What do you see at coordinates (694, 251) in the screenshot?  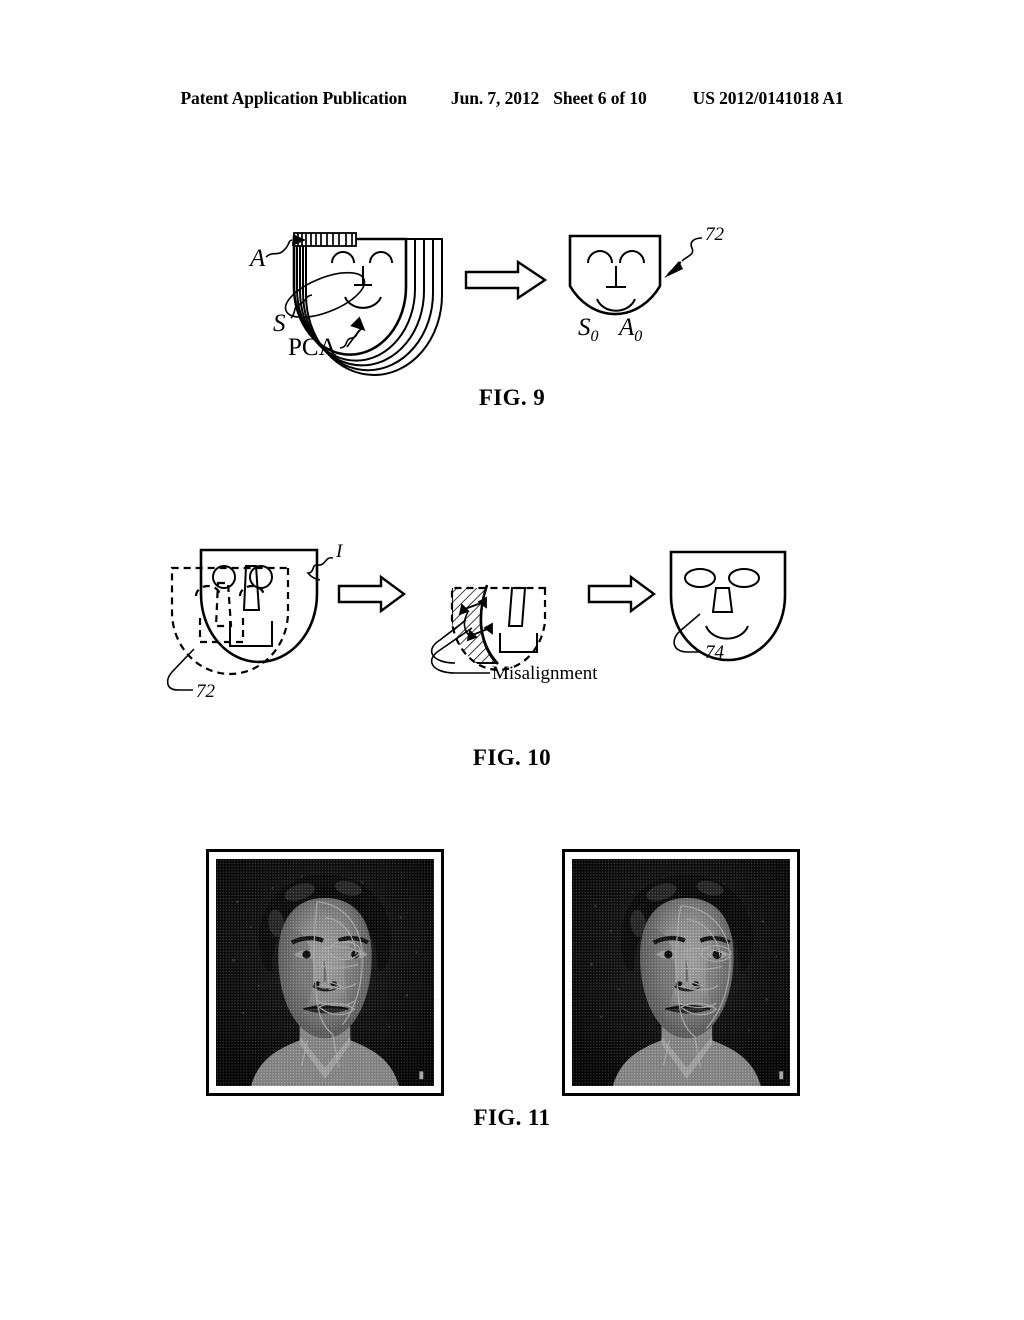 I see `fig9-label-72: 72` at bounding box center [694, 251].